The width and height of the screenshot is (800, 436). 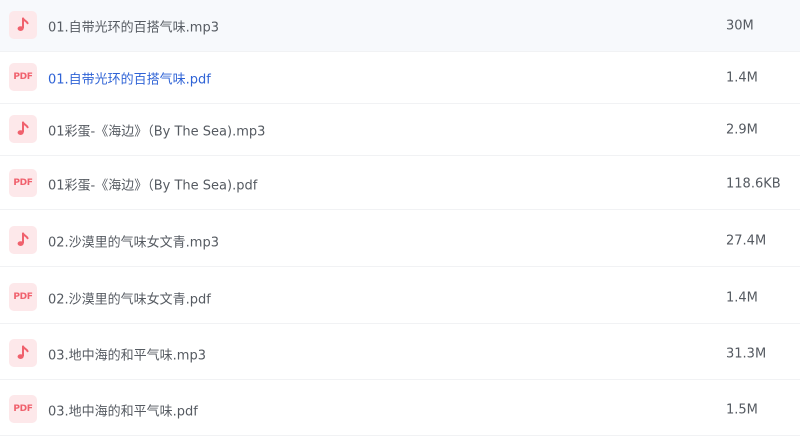 I want to click on file-name: 01.自带光环的百搭气味.mp3, so click(x=133, y=25).